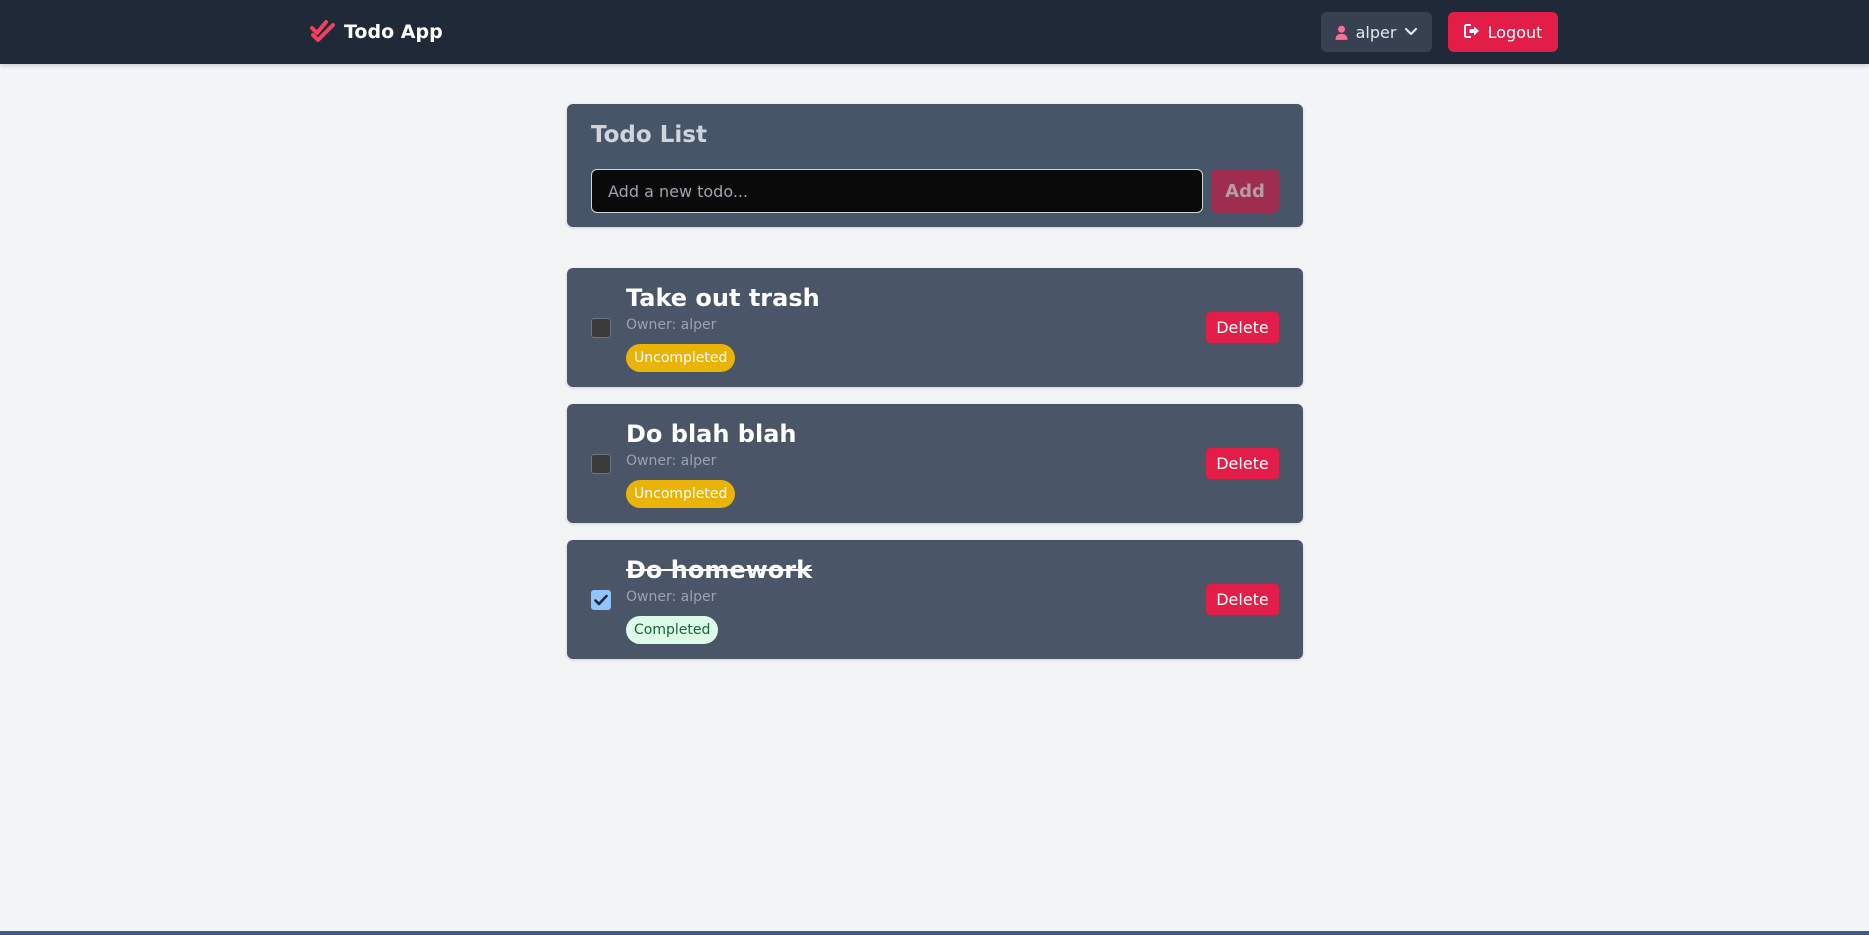 The image size is (1869, 935). Describe the element at coordinates (649, 135) in the screenshot. I see `page-title: Todo List` at that location.